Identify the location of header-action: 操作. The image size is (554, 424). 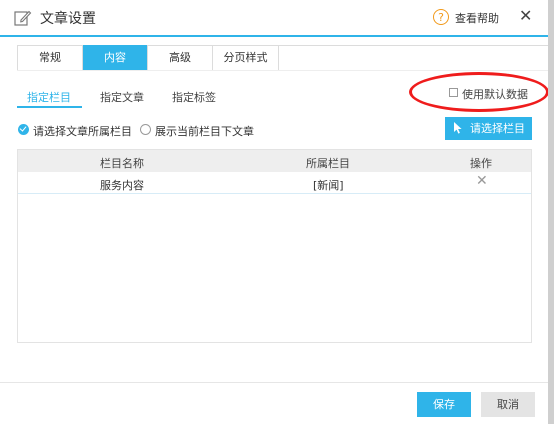
(481, 163).